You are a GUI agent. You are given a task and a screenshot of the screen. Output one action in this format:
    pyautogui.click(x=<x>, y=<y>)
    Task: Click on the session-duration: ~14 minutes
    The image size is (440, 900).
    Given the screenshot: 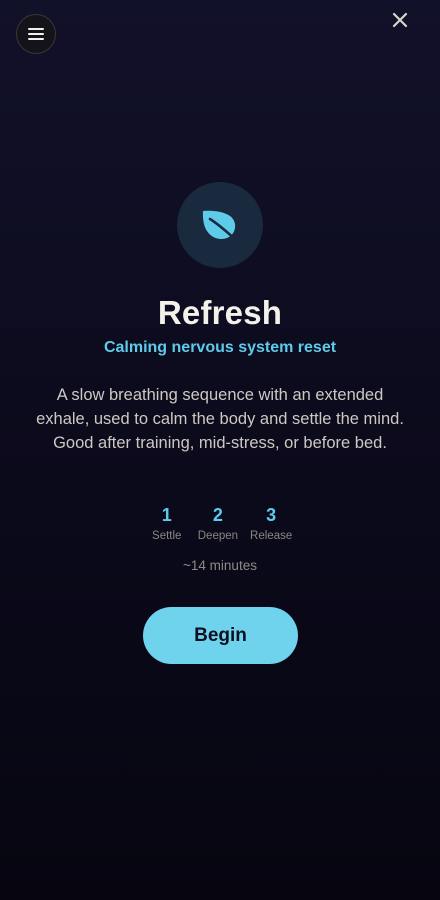 What is the action you would take?
    pyautogui.click(x=220, y=565)
    